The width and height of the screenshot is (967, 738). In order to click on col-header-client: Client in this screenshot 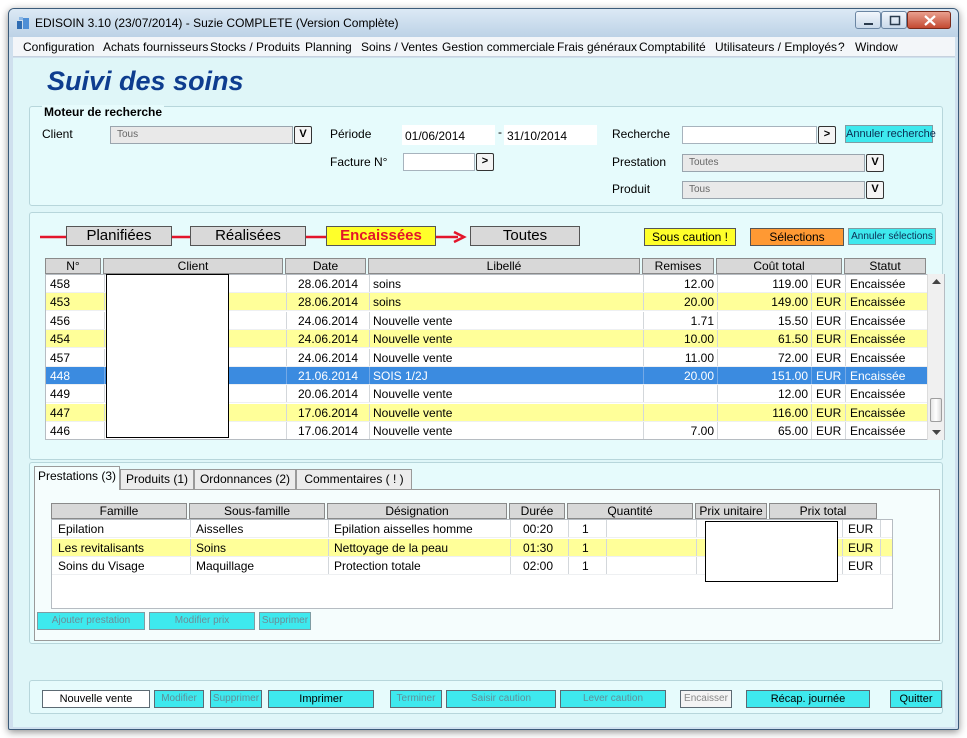, I will do `click(193, 266)`.